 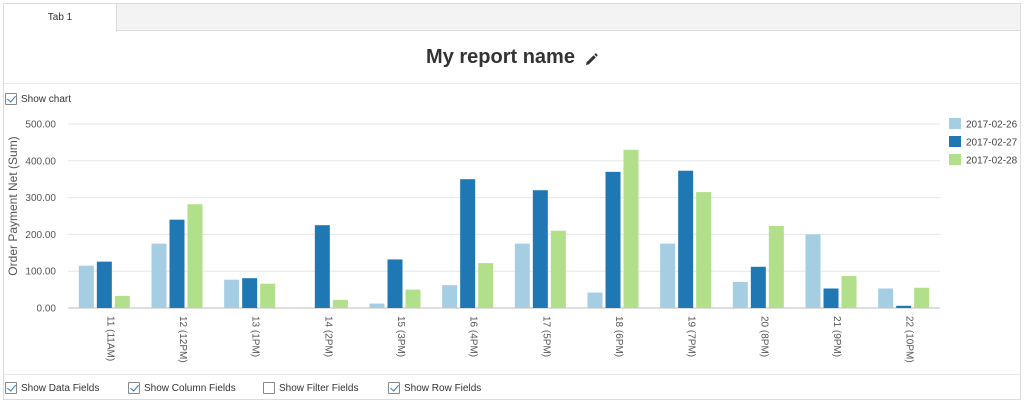 I want to click on legend-label: 2017-02-26, so click(x=992, y=125).